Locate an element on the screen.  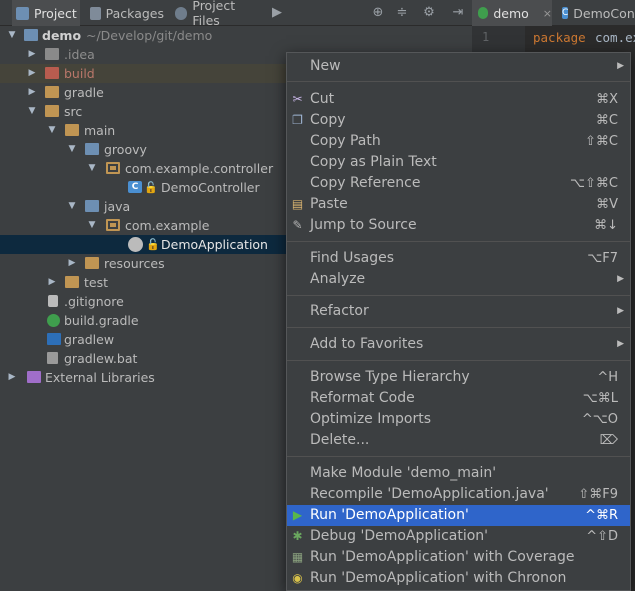
menu-item-debug: ✱ Debug 'DemoApplication' ^⇧D is located at coordinates (458, 536).